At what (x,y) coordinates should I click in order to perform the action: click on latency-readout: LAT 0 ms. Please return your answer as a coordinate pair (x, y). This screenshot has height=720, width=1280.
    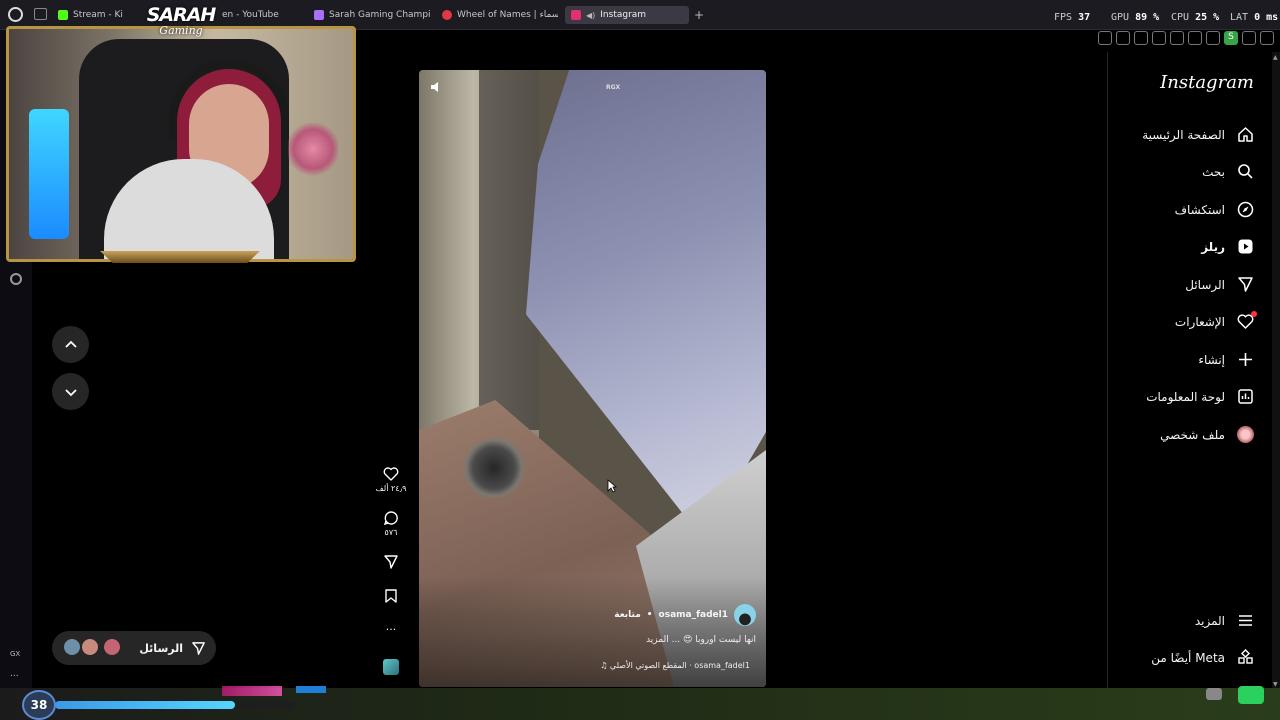
    Looking at the image, I should click on (1254, 17).